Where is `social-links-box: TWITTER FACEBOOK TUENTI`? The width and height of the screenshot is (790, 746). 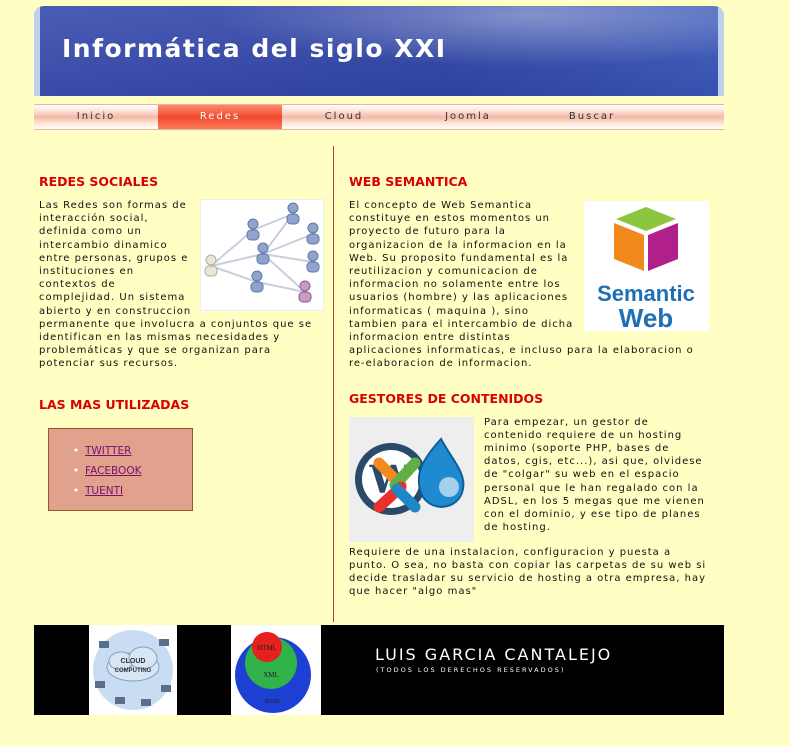
social-links-box: TWITTER FACEBOOK TUENTI is located at coordinates (120, 469).